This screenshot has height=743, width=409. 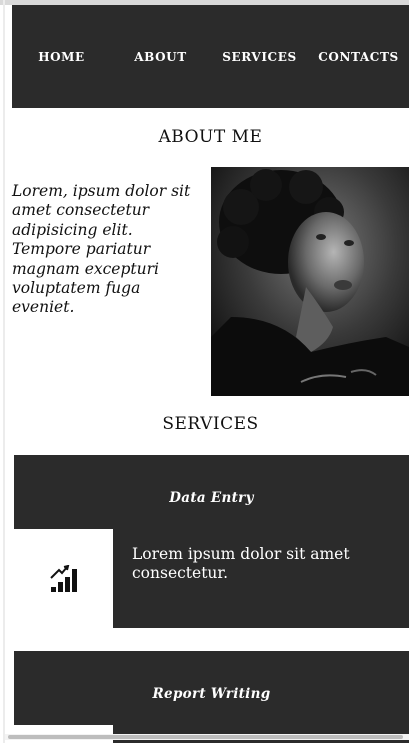 What do you see at coordinates (61, 57) in the screenshot?
I see `nav-link-home: HOME` at bounding box center [61, 57].